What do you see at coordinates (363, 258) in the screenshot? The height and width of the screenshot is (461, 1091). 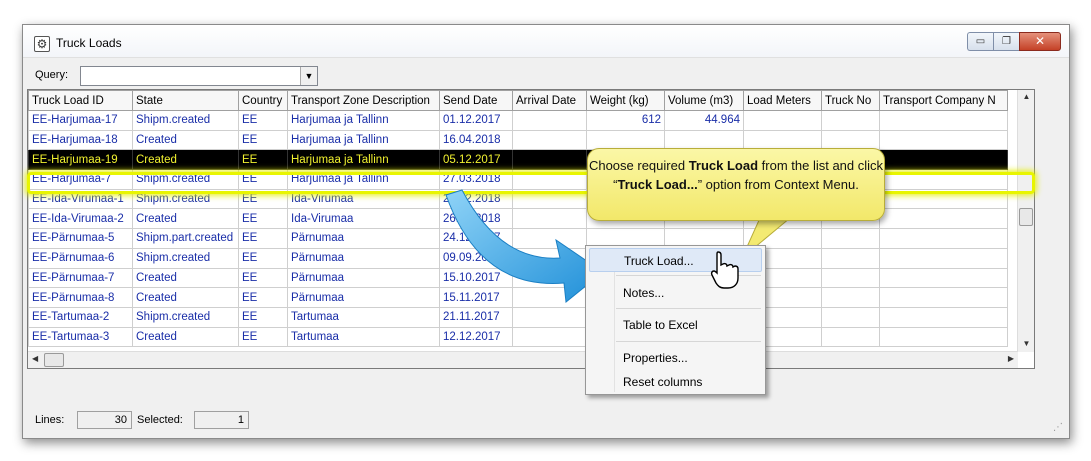 I see `table-cell: Pärnumaa` at bounding box center [363, 258].